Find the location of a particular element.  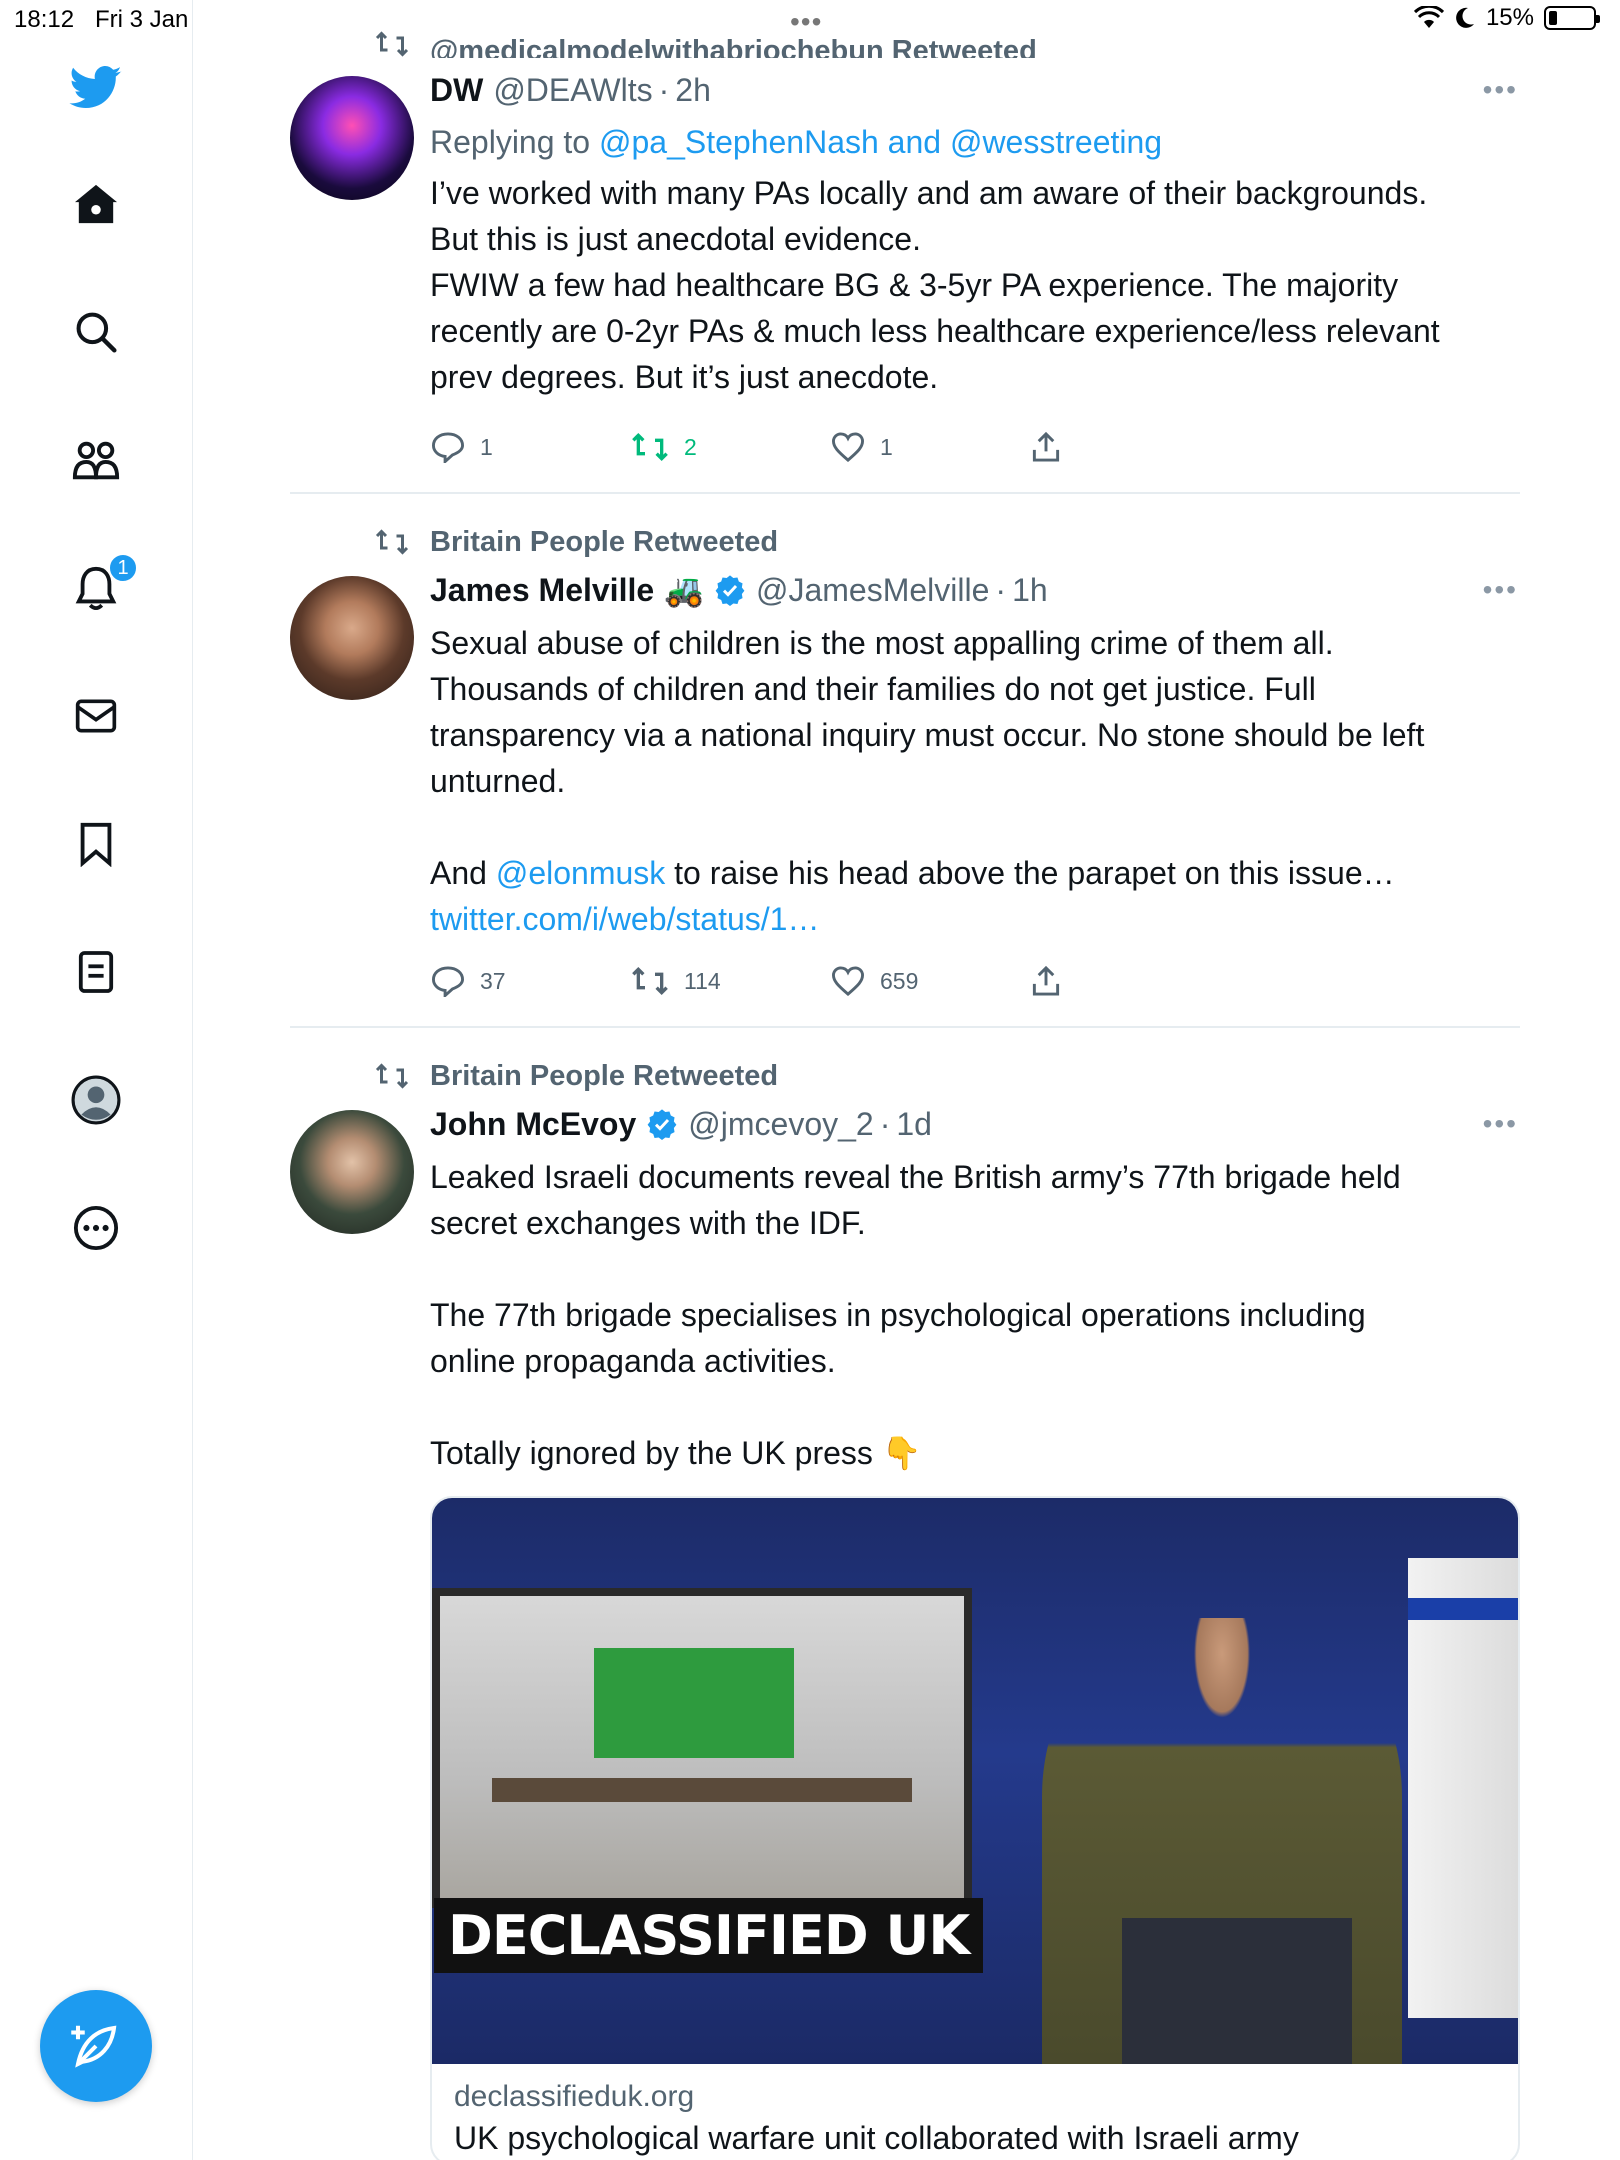

card-image-israeli-flag is located at coordinates (1463, 1788).